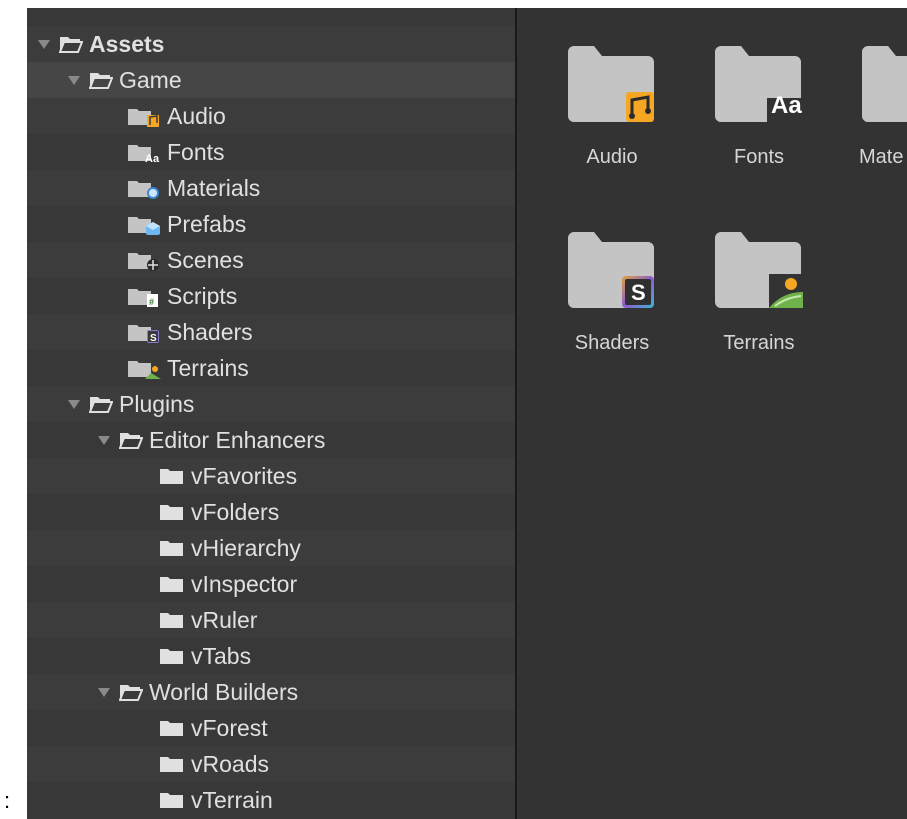 This screenshot has height=819, width=907. I want to click on tree-item-label: vRoads, so click(230, 763).